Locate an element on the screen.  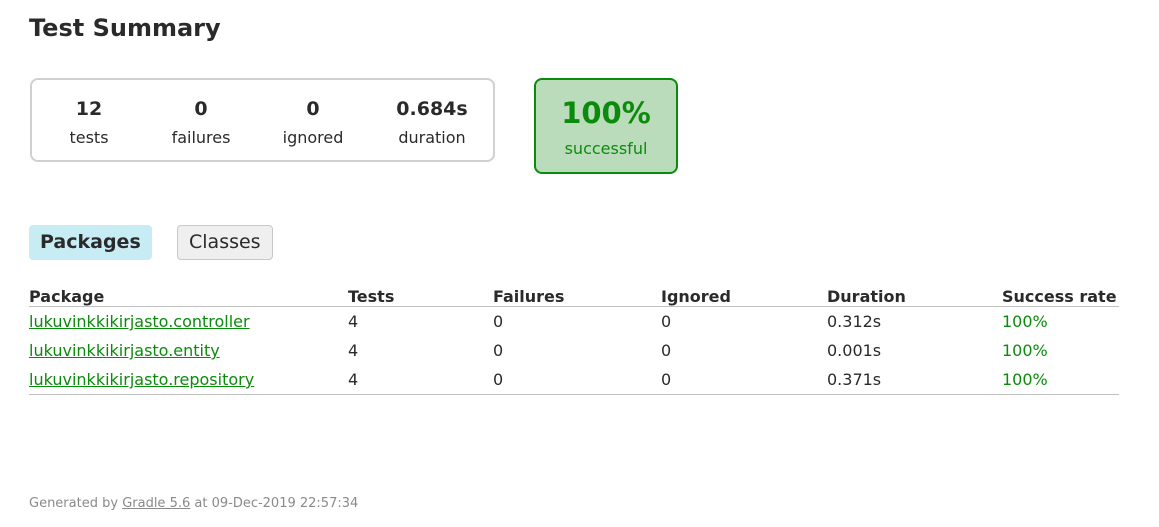
duration-cell: 0.371s is located at coordinates (914, 380).